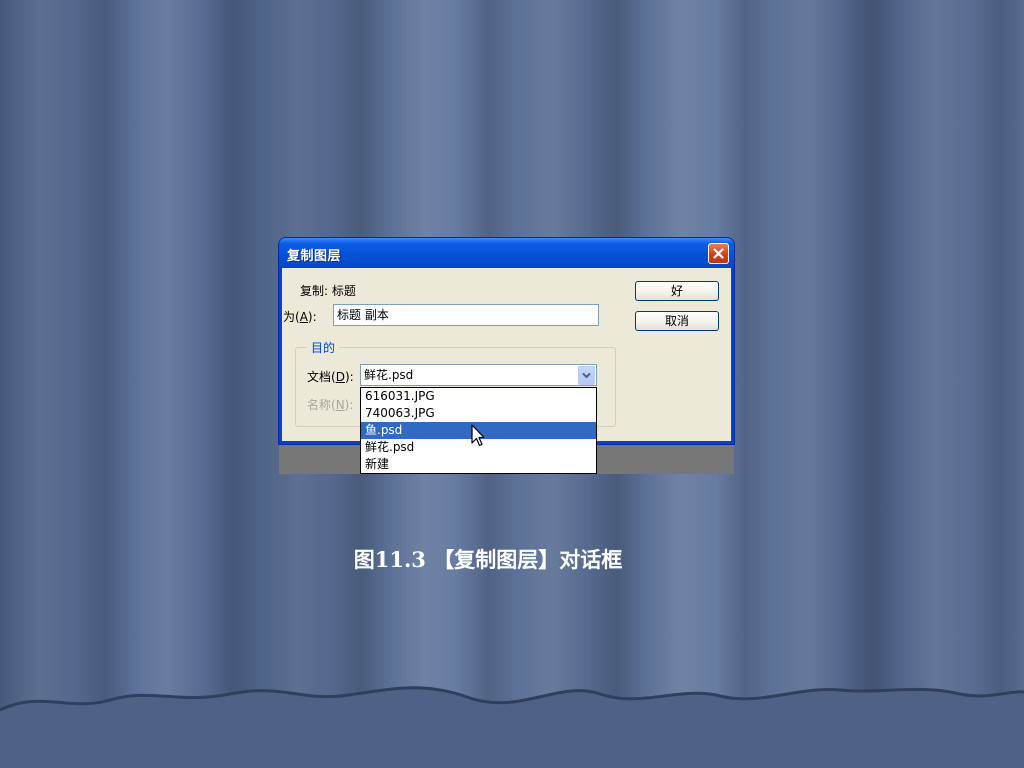  I want to click on document-select-value: 鲜花.psd, so click(389, 375).